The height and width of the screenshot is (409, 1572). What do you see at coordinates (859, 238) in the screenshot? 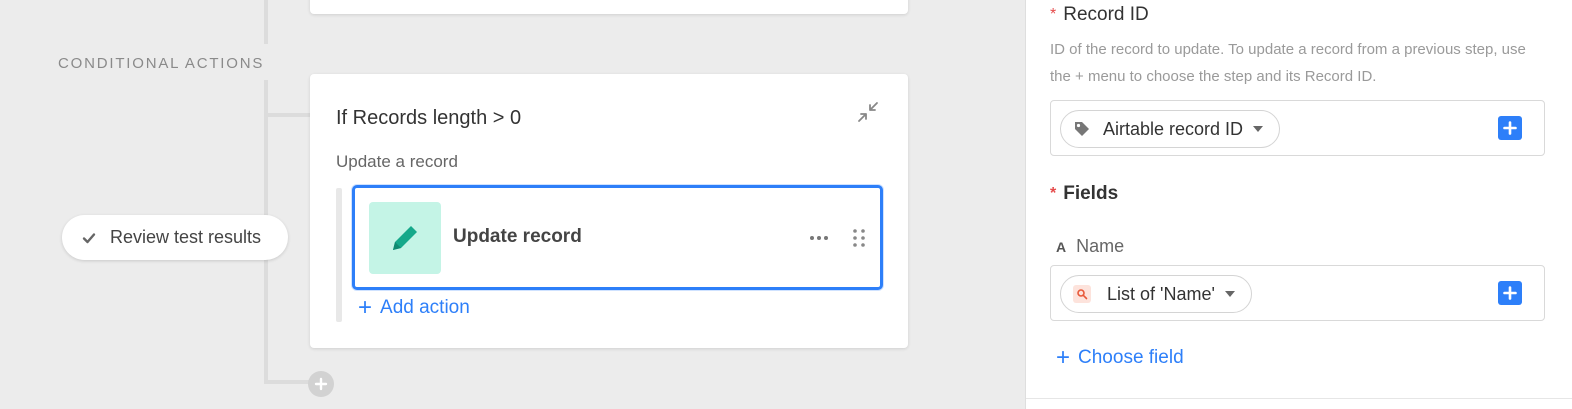
I see `drag-handle-icon` at bounding box center [859, 238].